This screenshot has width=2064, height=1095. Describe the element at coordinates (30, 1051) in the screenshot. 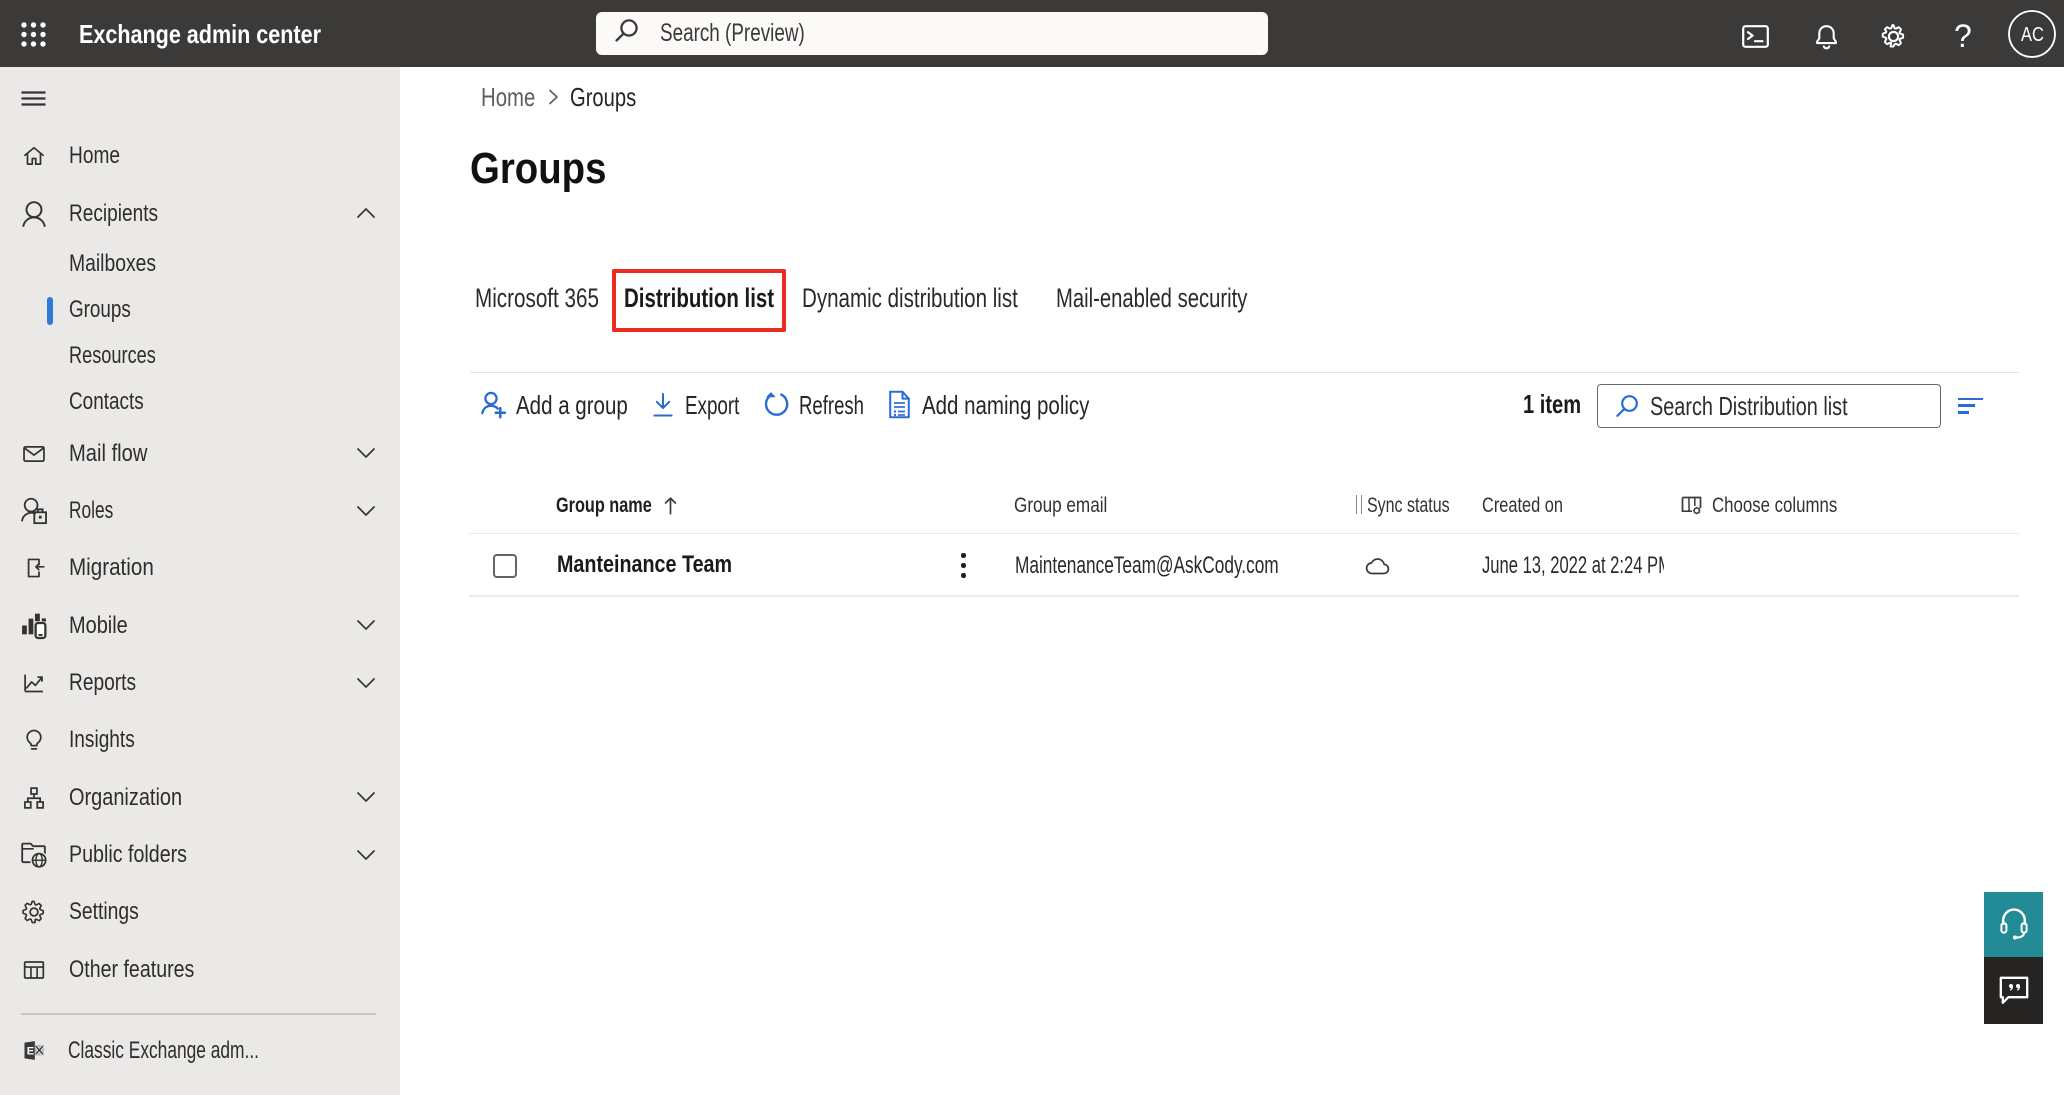

I see `svg-text: E` at that location.